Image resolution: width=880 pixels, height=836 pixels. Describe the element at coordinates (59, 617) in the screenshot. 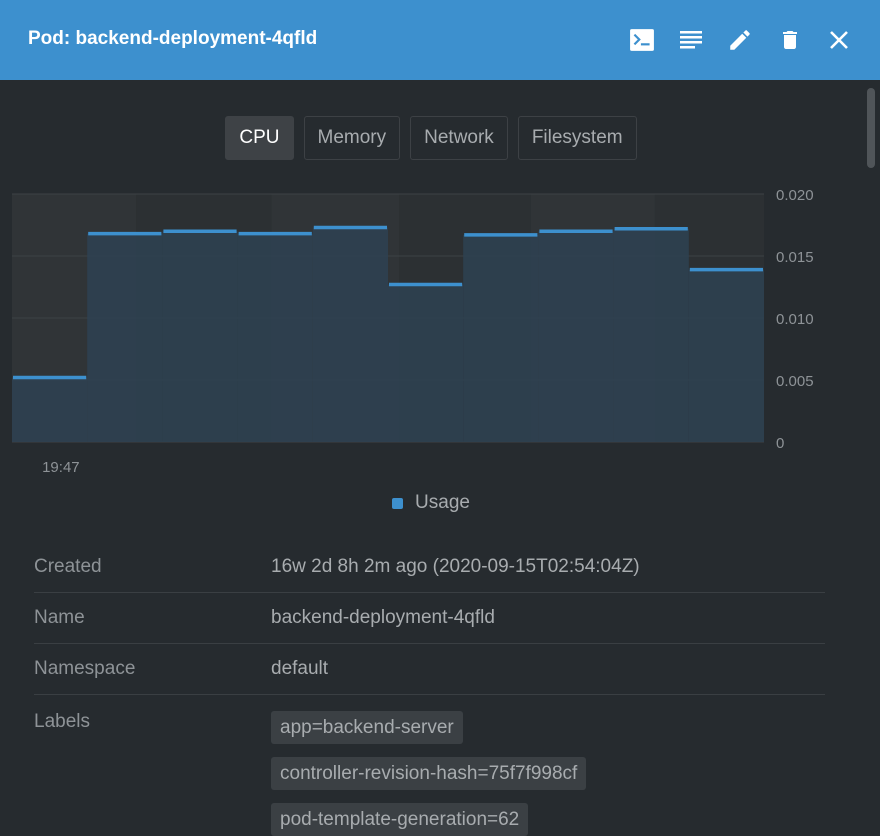

I see `name-label: Name` at that location.